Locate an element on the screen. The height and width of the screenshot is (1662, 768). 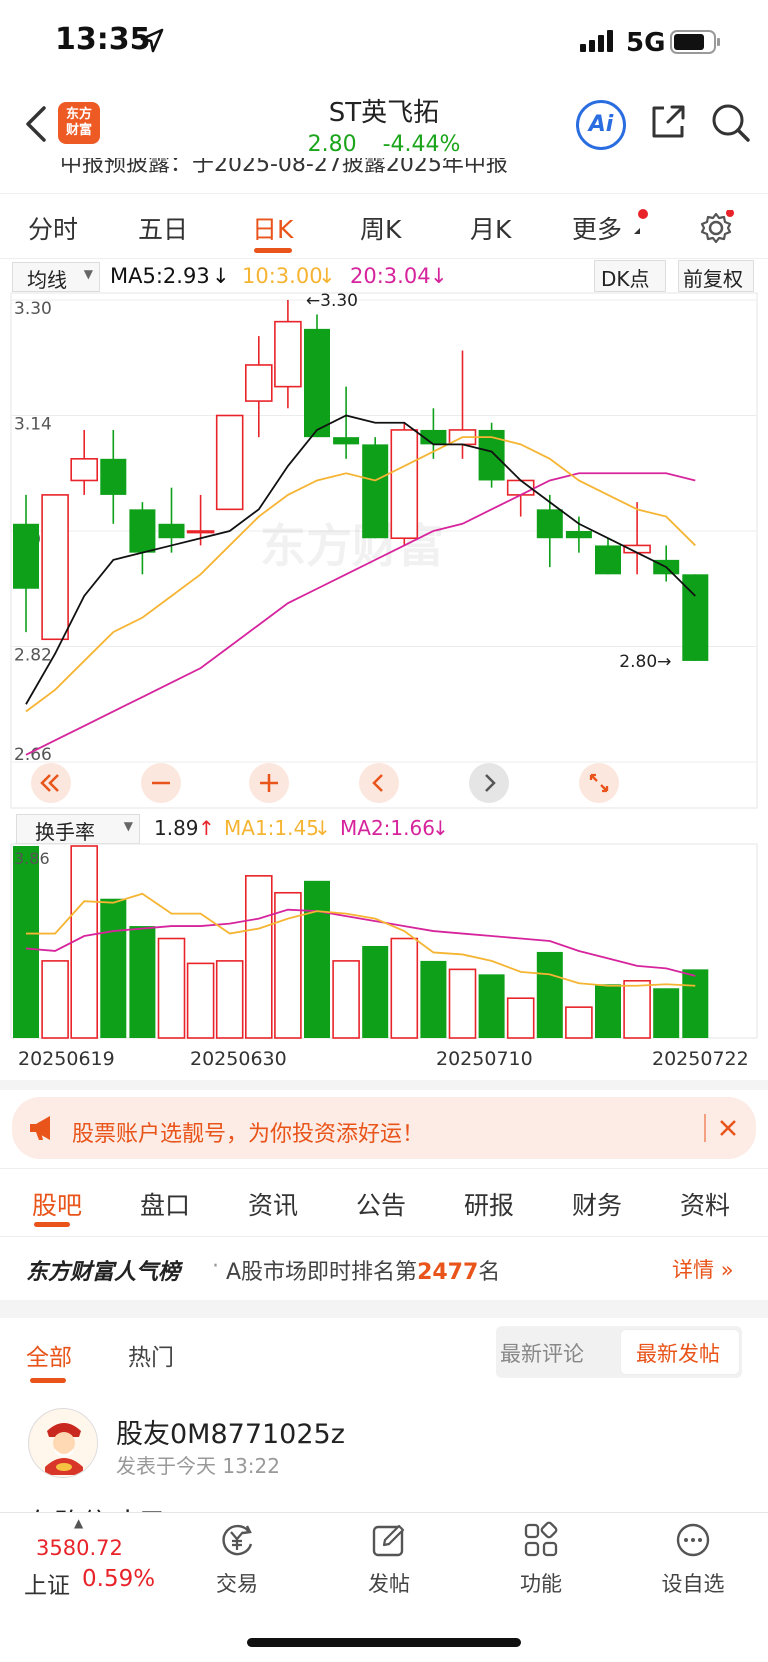
ad-text: 股票账户选靓号，为你投资添好运！ is located at coordinates (248, 1134).